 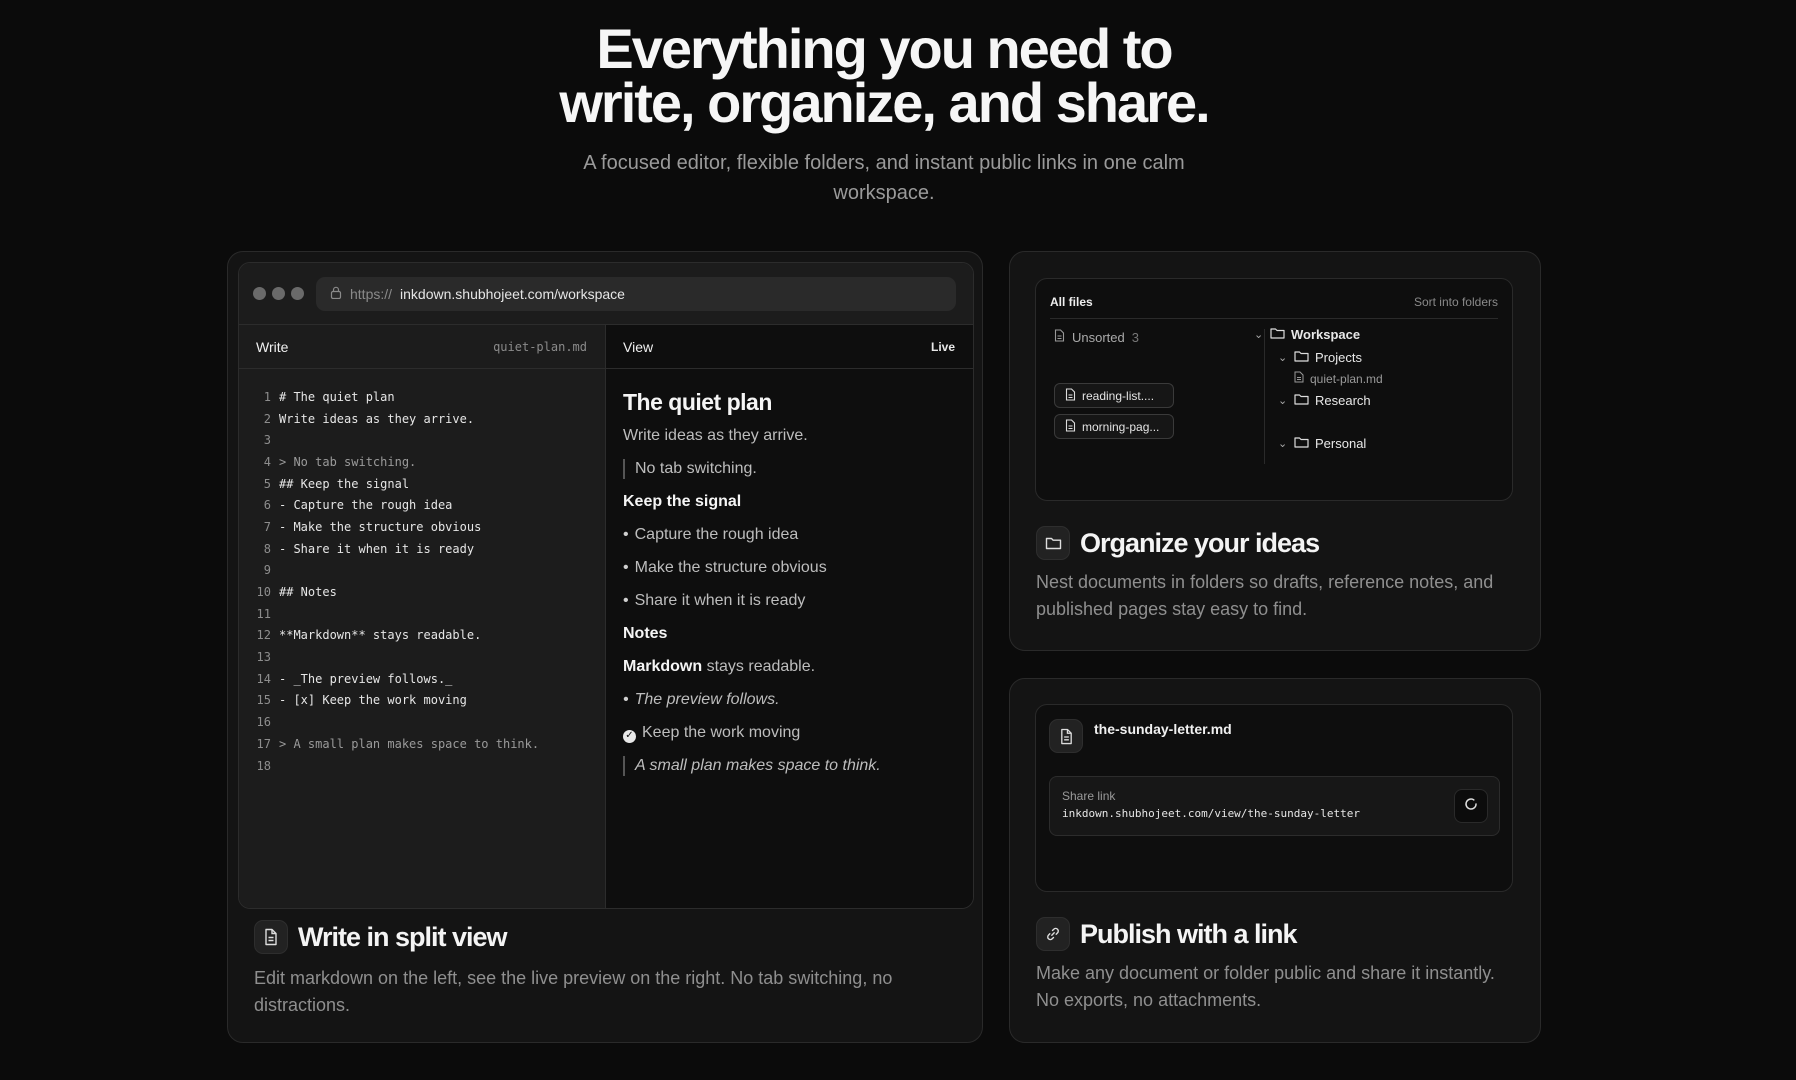 What do you see at coordinates (1274, 307) in the screenshot?
I see `files-panel-header: All files Sort into folders` at bounding box center [1274, 307].